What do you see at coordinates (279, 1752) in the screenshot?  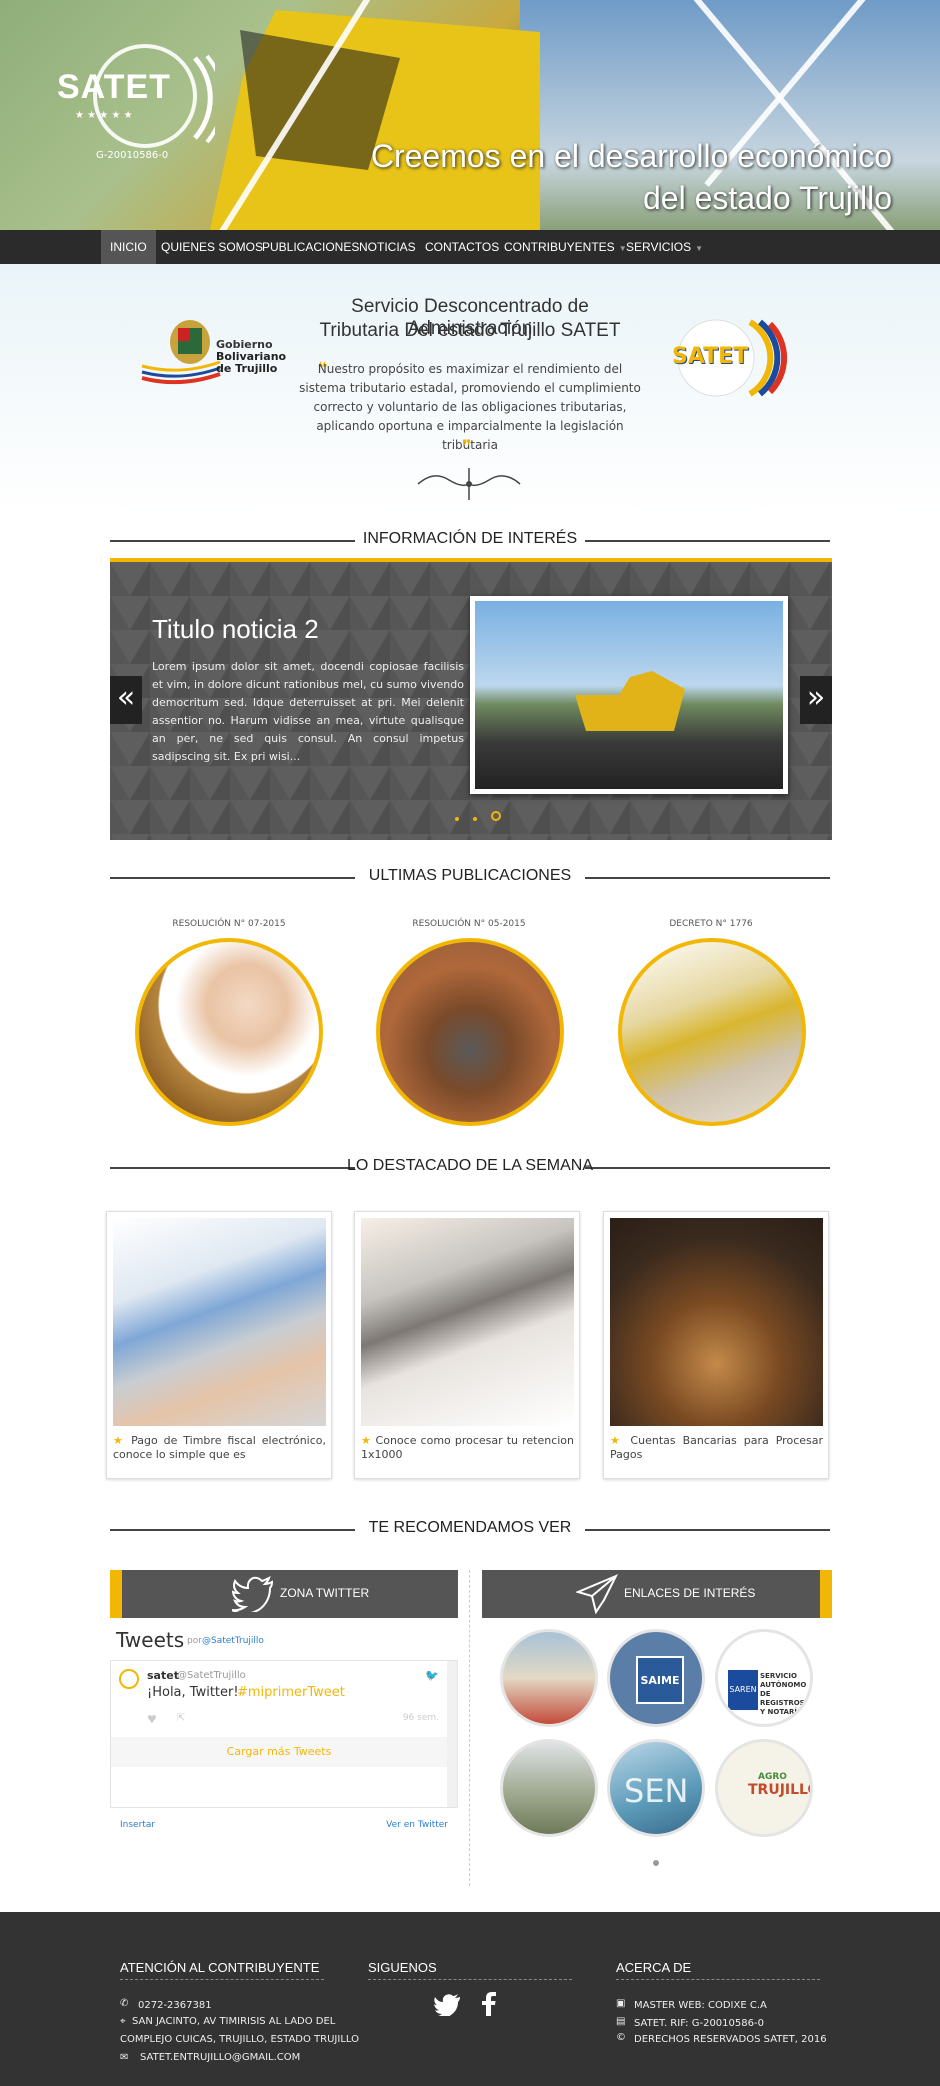 I see `load-more-tweets-button: Cargar más Tweets` at bounding box center [279, 1752].